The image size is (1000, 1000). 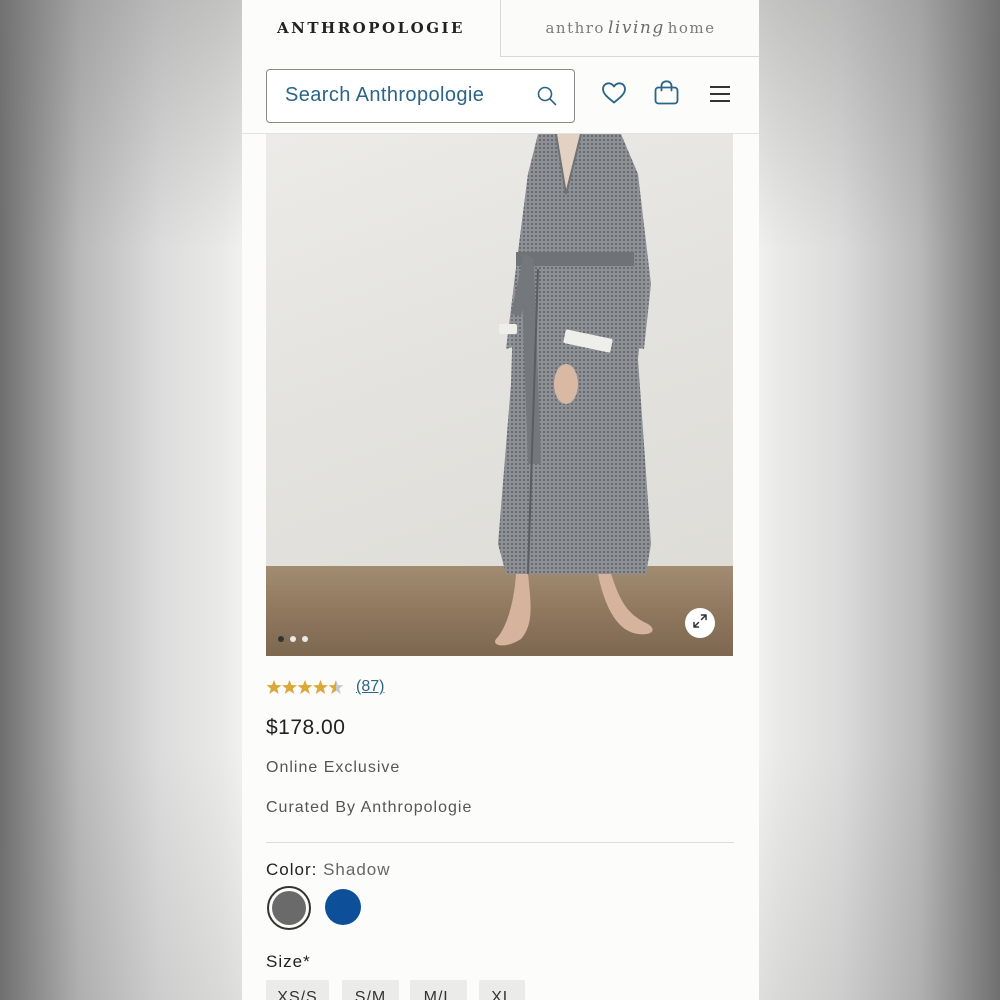 I want to click on swatch-fill, so click(x=289, y=908).